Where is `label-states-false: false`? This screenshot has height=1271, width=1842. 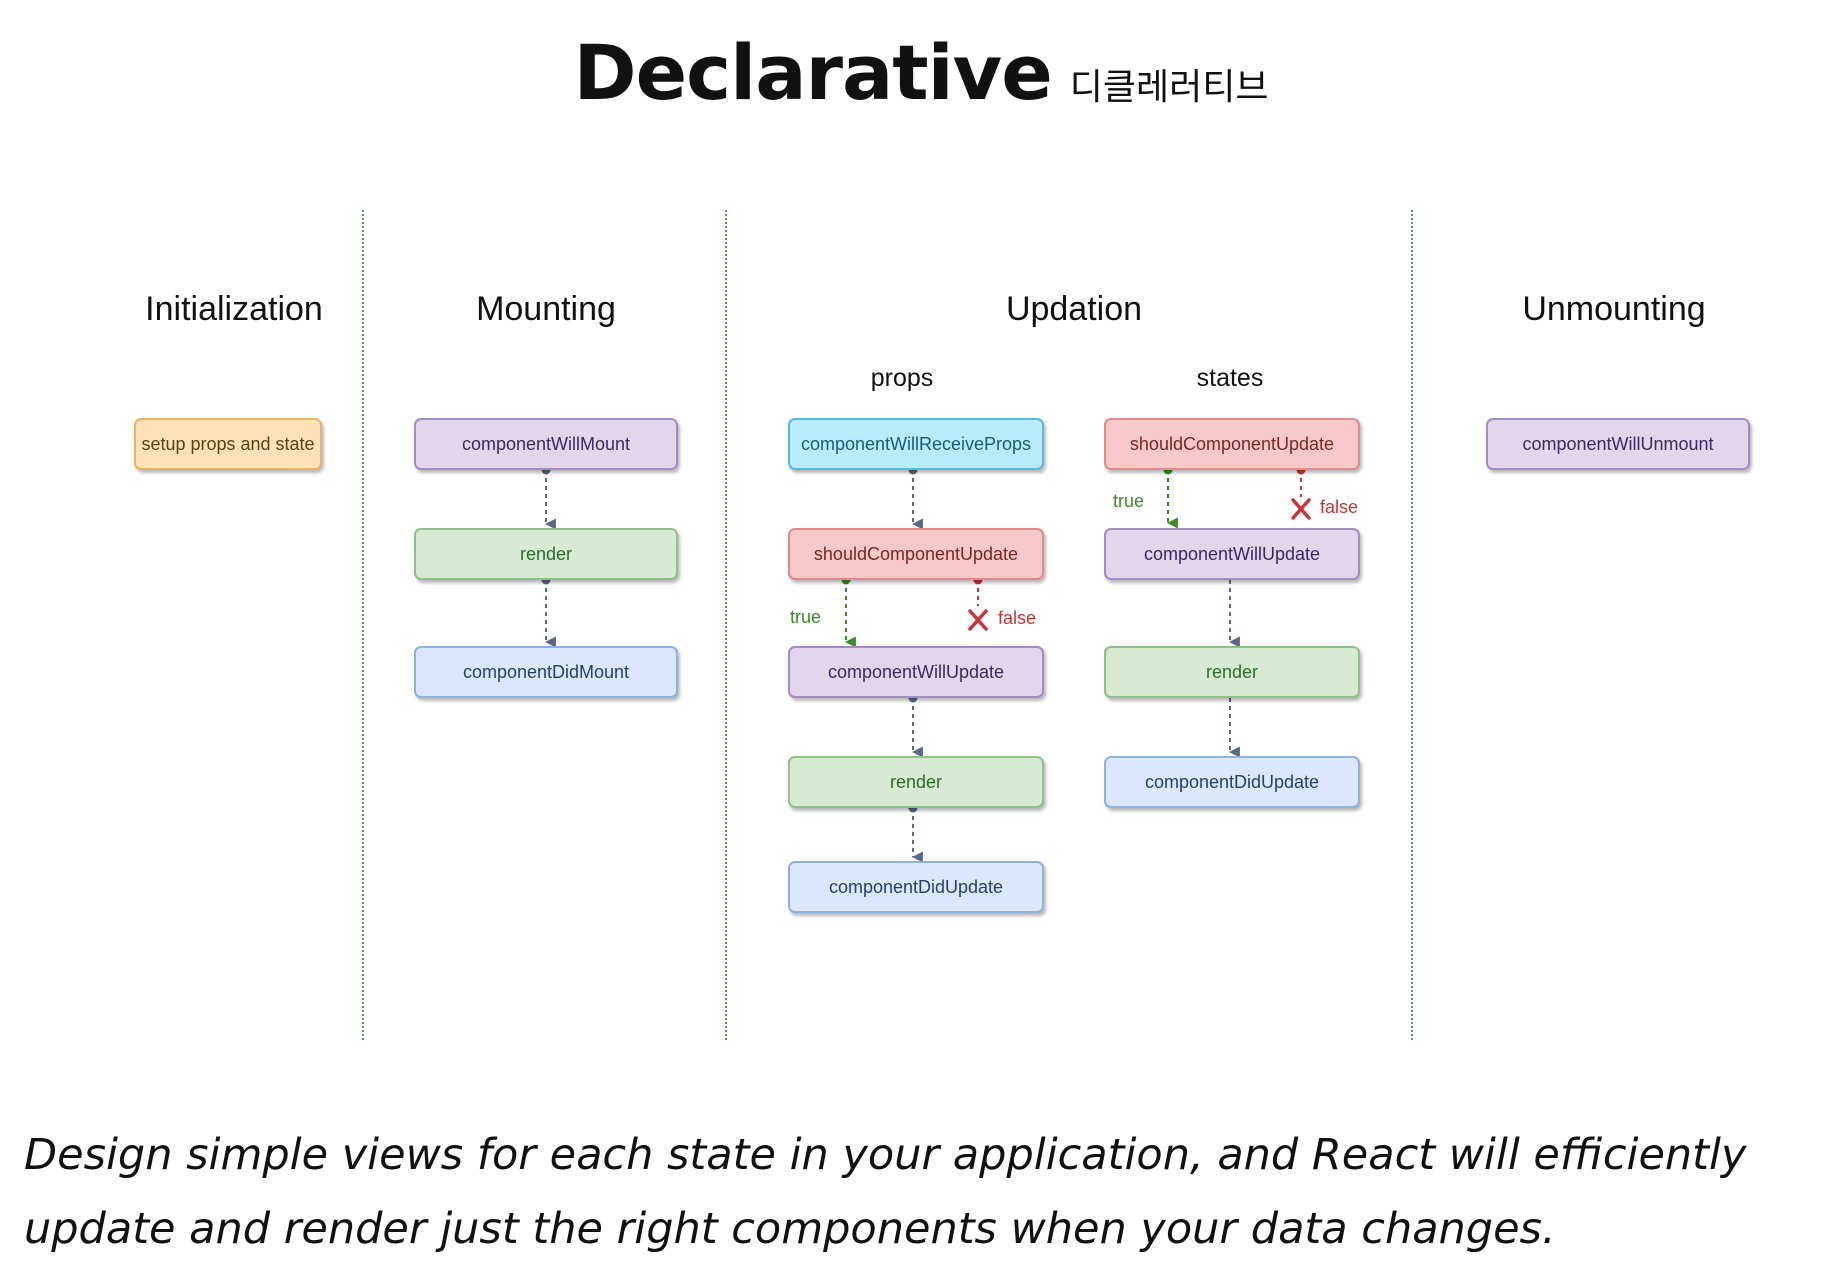 label-states-false: false is located at coordinates (1339, 507).